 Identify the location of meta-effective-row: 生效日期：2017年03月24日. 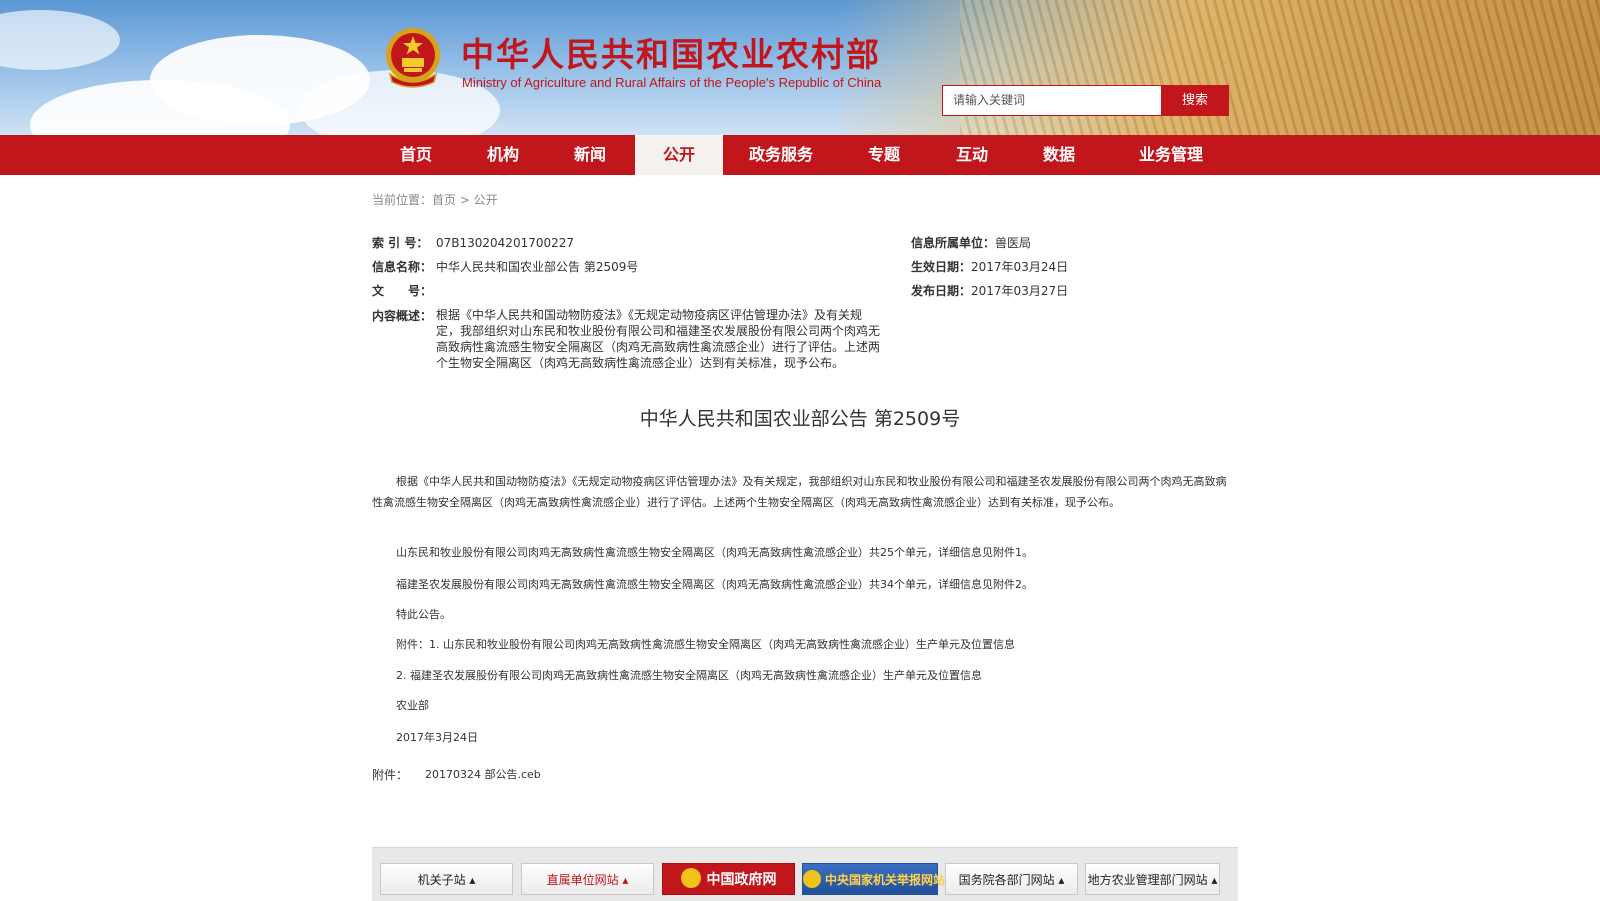
(989, 266).